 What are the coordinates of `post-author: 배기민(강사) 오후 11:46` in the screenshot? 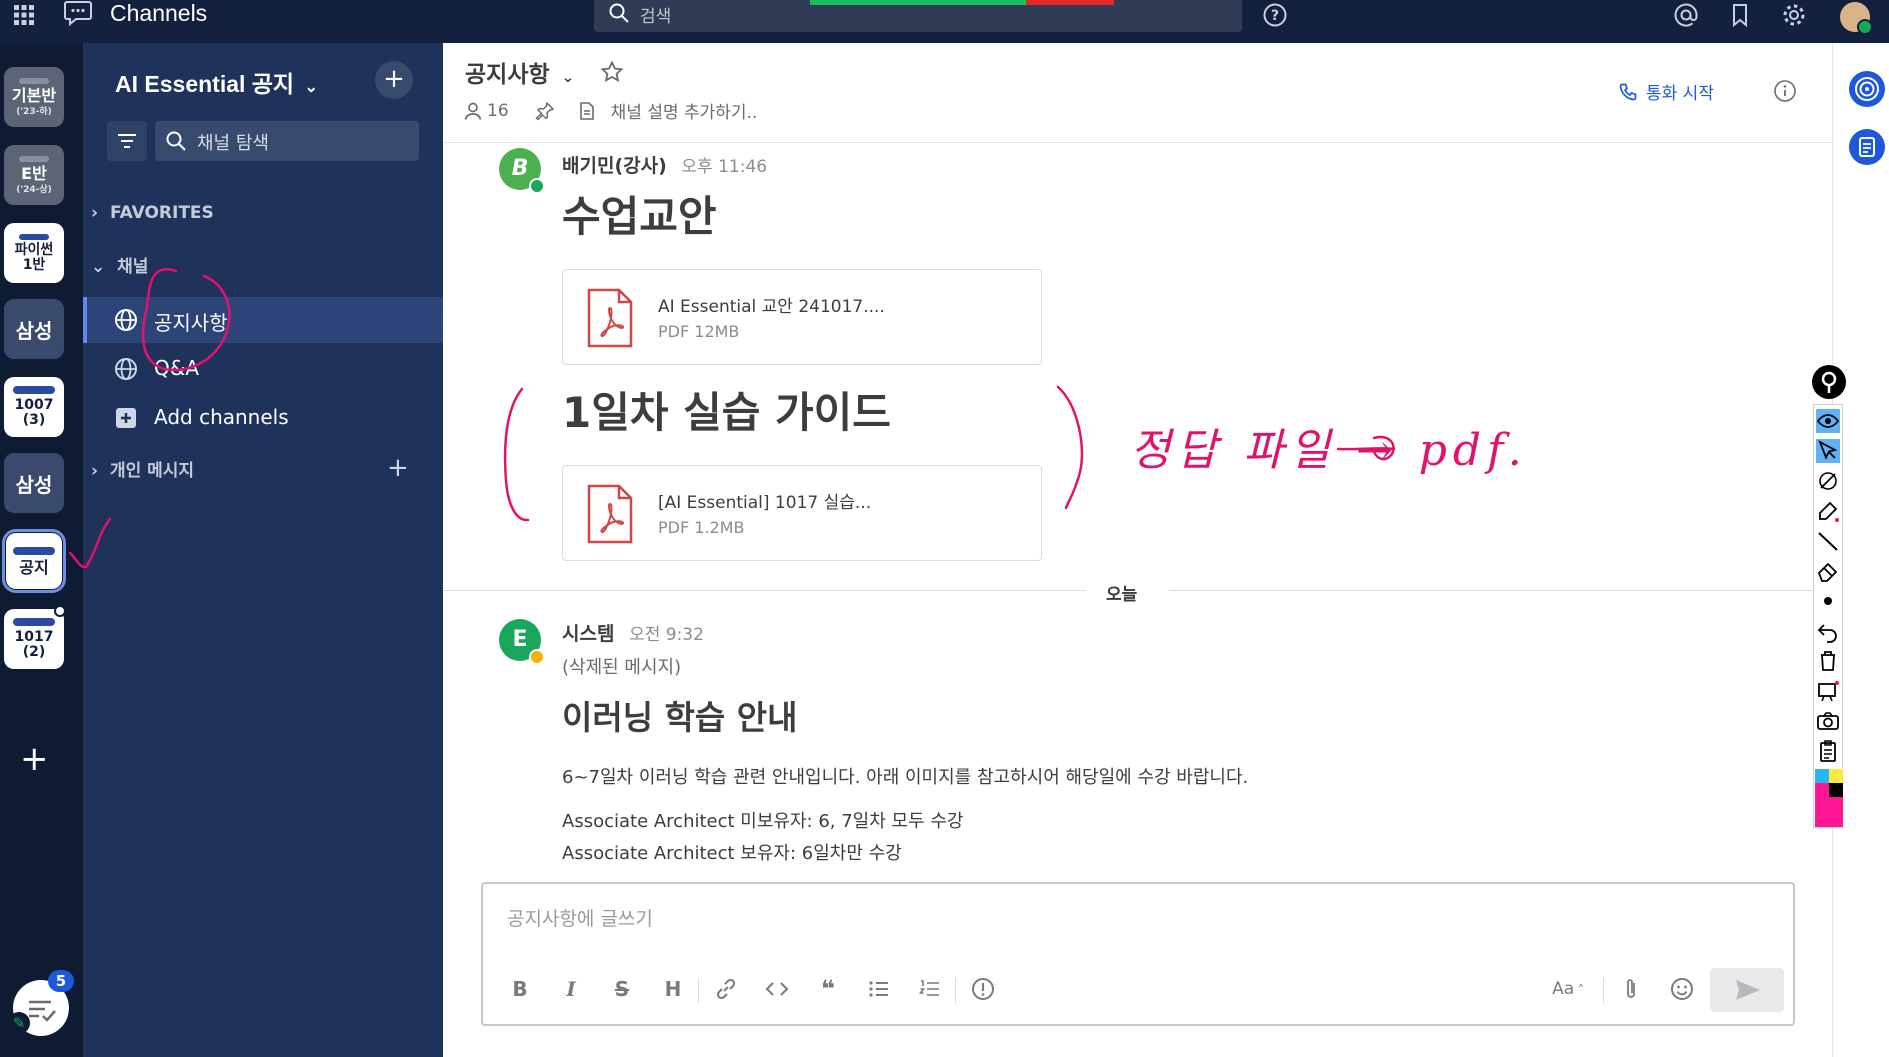 It's located at (664, 164).